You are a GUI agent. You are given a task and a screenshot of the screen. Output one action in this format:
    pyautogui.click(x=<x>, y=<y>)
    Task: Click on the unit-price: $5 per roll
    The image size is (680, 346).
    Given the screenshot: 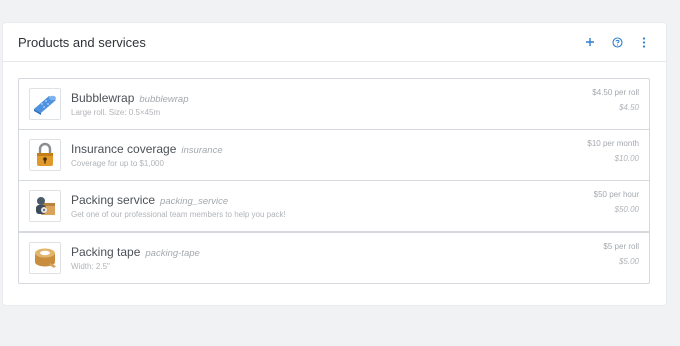 What is the action you would take?
    pyautogui.click(x=621, y=246)
    